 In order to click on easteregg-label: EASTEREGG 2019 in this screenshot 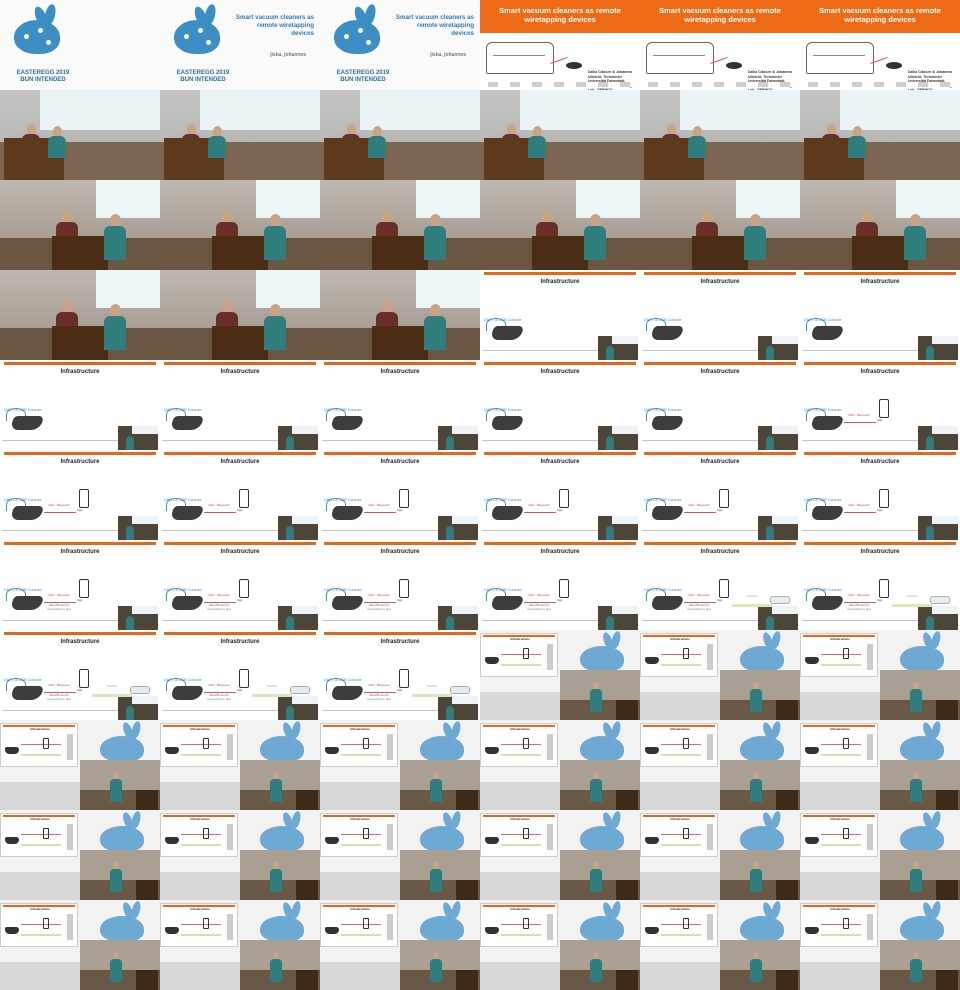, I will do `click(363, 73)`.